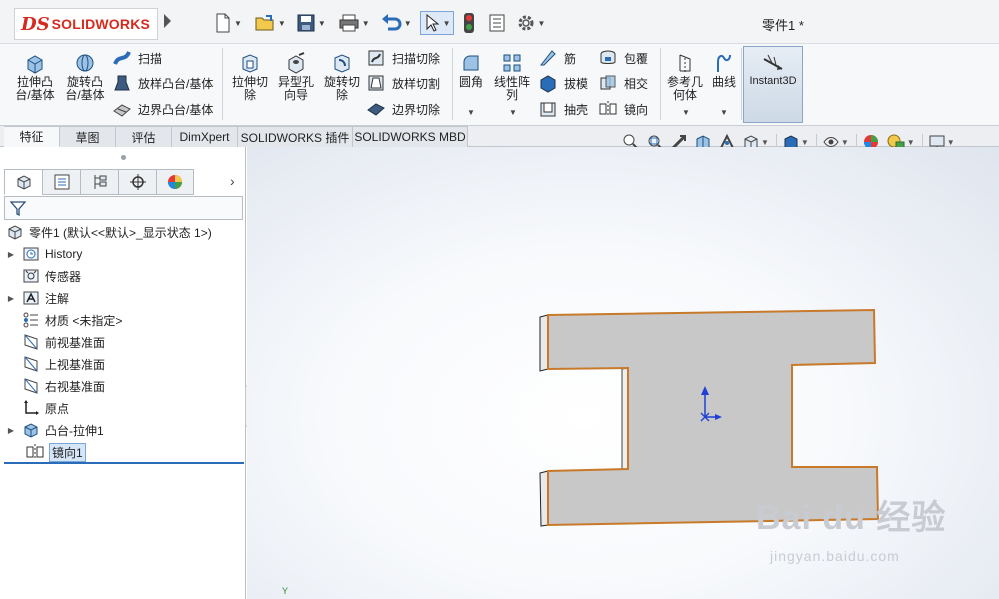 This screenshot has height=599, width=999. Describe the element at coordinates (123, 157) in the screenshot. I see `panel-grip` at that location.